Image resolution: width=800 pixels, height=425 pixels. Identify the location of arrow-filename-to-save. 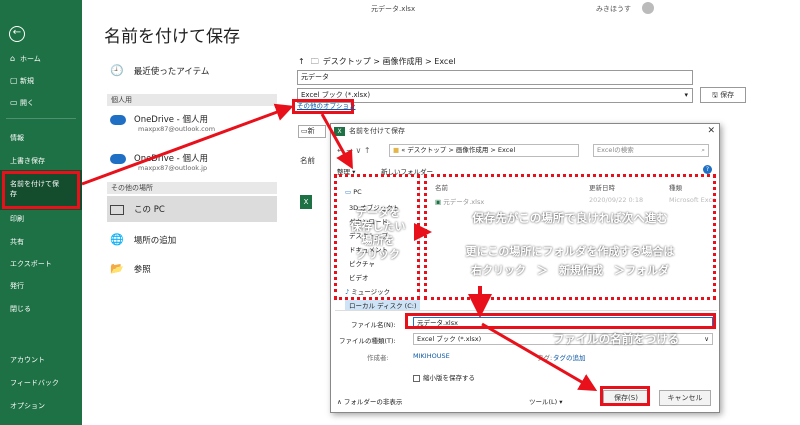
(539, 357).